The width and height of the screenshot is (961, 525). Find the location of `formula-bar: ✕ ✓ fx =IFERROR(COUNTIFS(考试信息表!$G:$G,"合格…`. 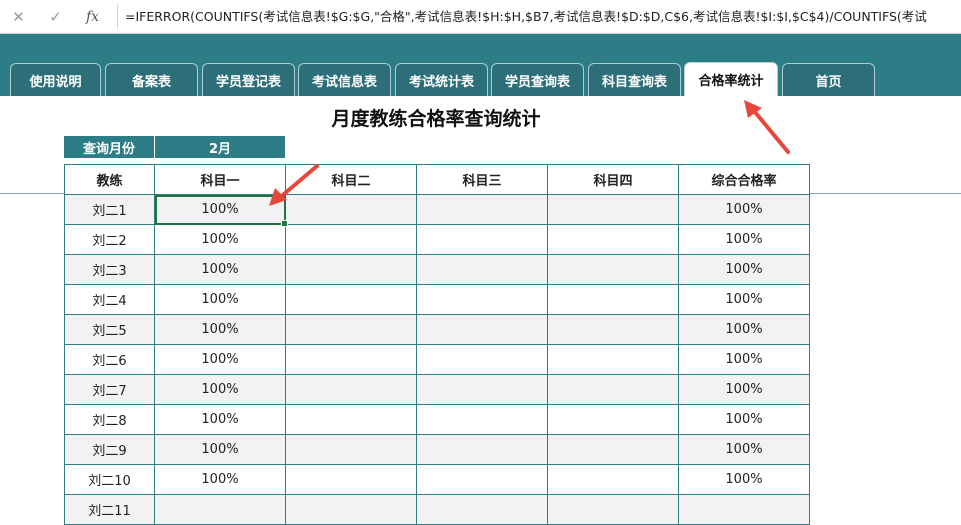

formula-bar: ✕ ✓ fx =IFERROR(COUNTIFS(考试信息表!$G:$G,"合格… is located at coordinates (480, 17).